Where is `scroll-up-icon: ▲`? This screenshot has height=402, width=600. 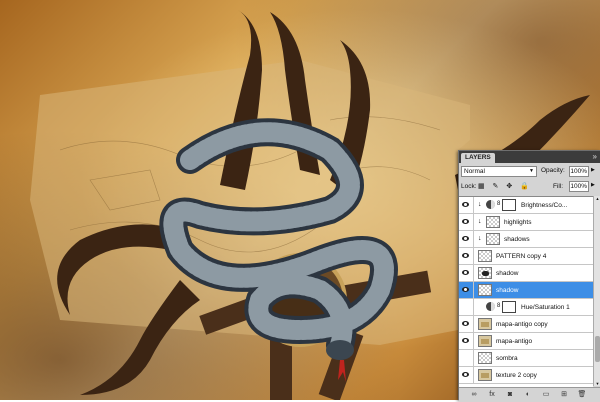 scroll-up-icon: ▲ is located at coordinates (597, 198).